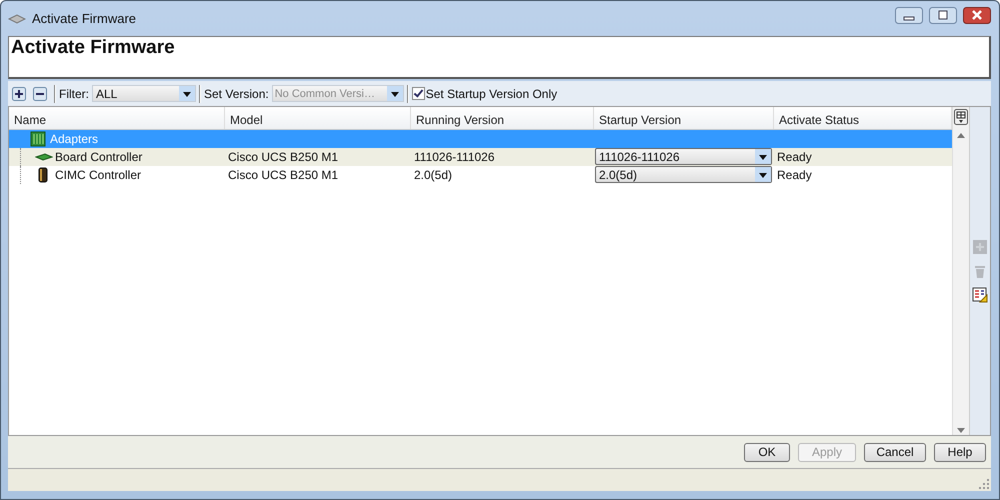 The width and height of the screenshot is (1000, 500). Describe the element at coordinates (943, 15) in the screenshot. I see `maximize-button` at that location.